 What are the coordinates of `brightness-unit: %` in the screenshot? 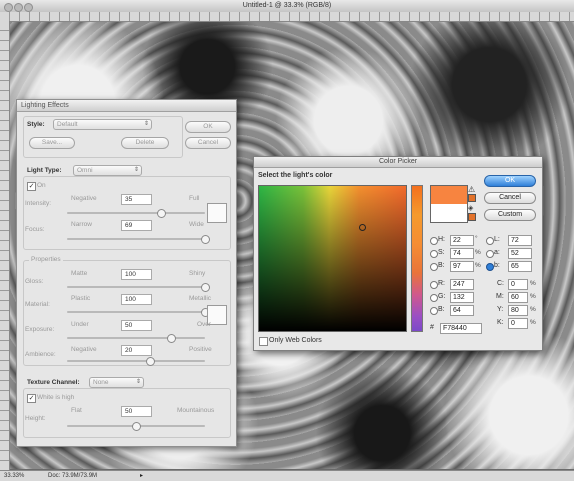 It's located at (478, 265).